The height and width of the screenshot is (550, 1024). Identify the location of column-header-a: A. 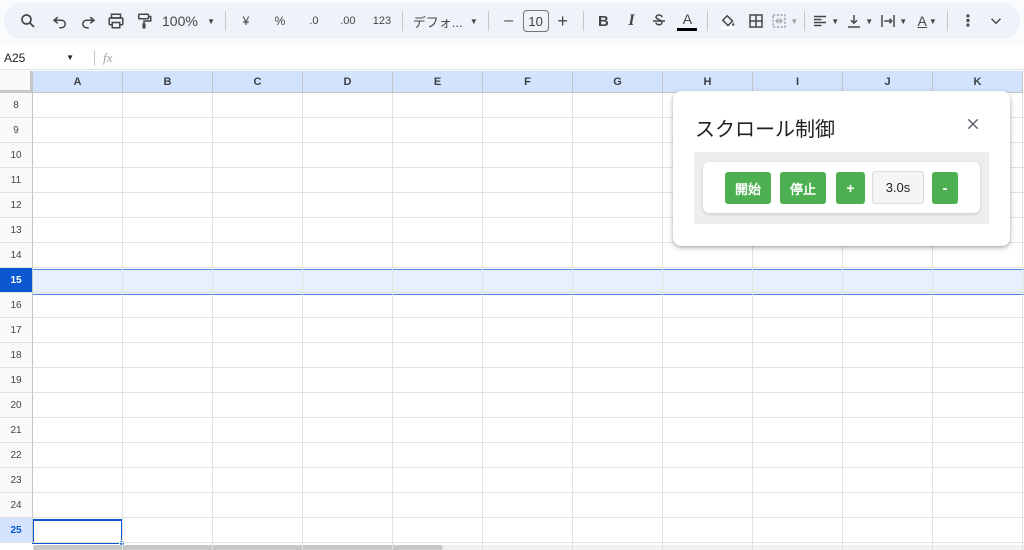
(78, 82).